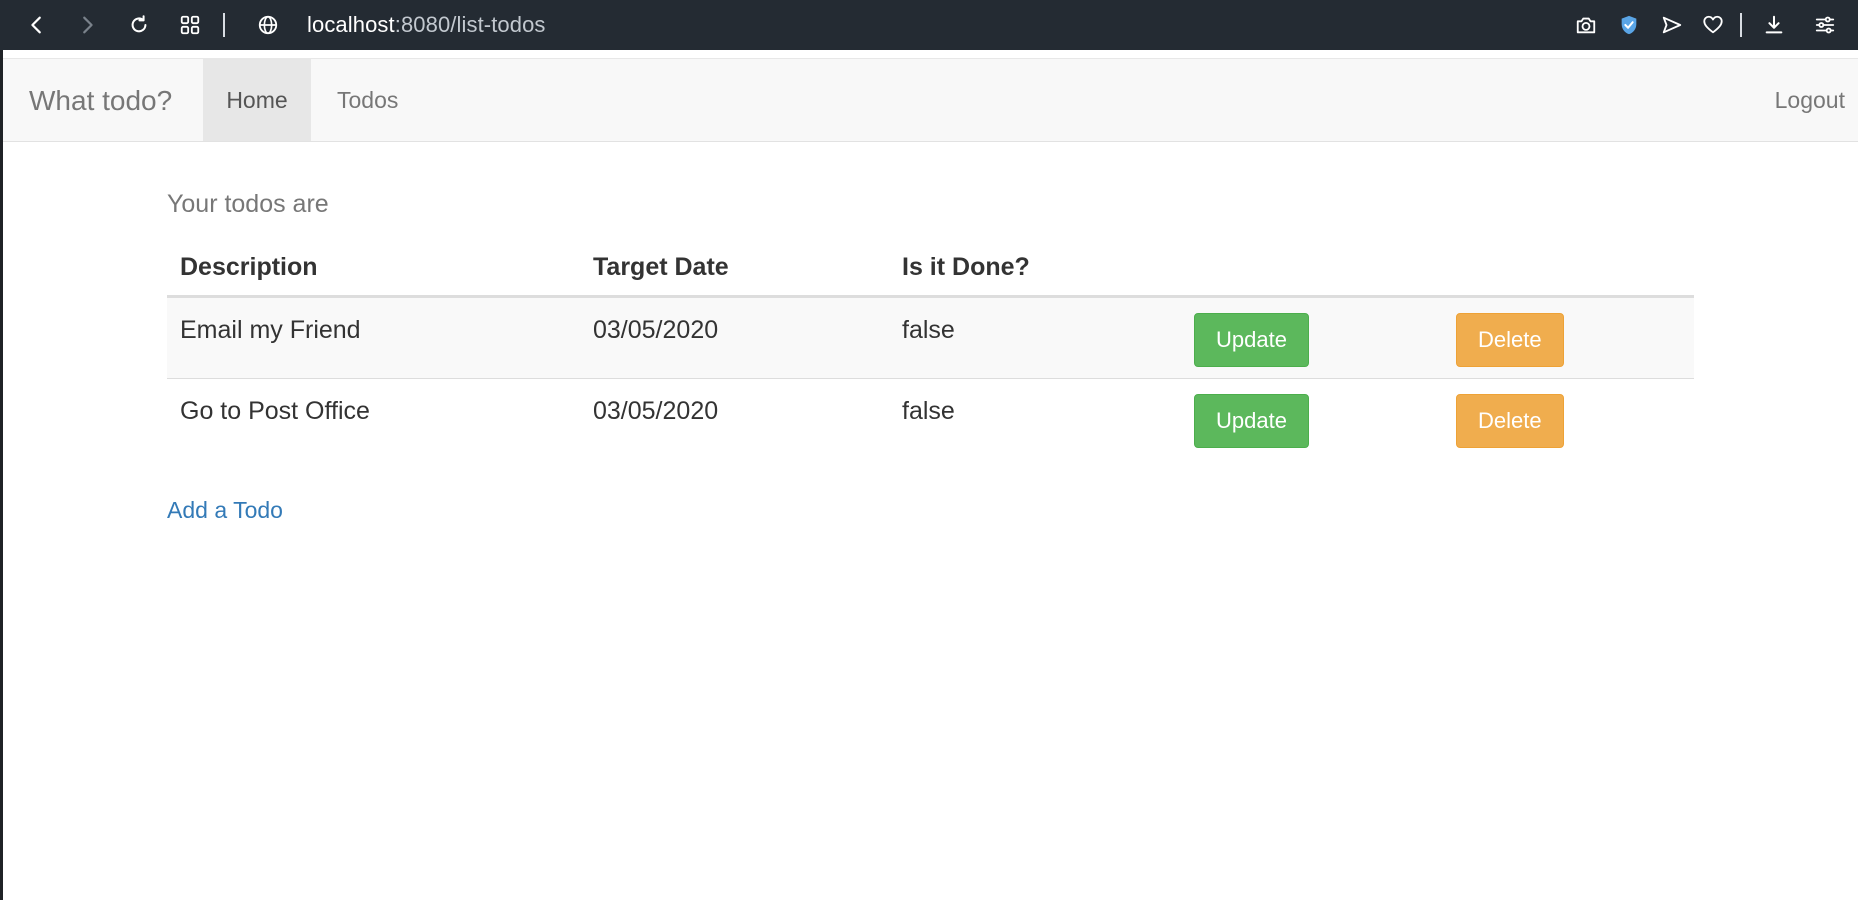 The width and height of the screenshot is (1858, 900). I want to click on back-icon, so click(37, 25).